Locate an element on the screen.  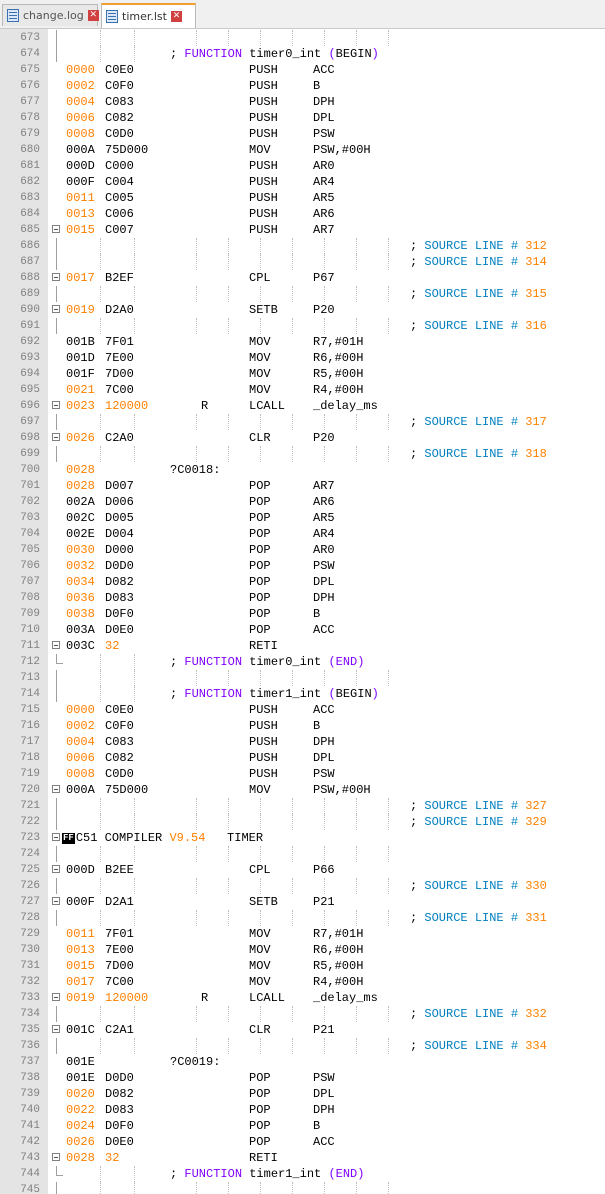
code-line: 686; SOURCE LINE # 312 is located at coordinates (302, 246).